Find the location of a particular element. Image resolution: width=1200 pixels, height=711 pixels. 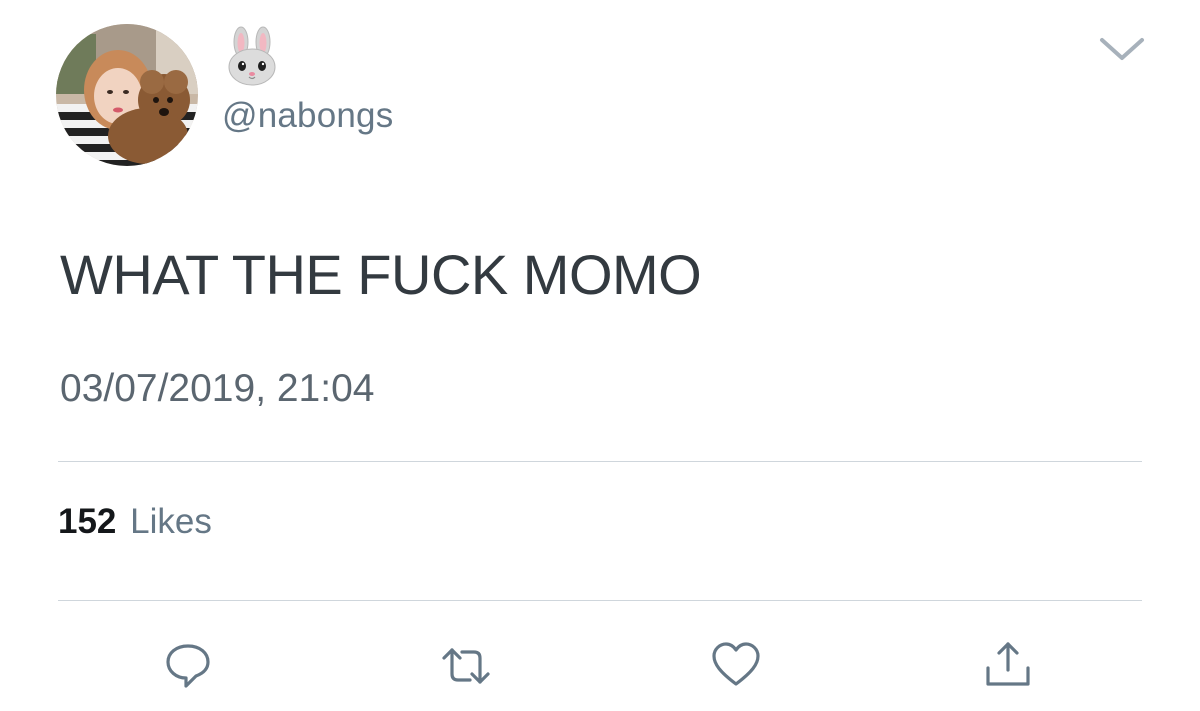

reply-icon is located at coordinates (188, 666).